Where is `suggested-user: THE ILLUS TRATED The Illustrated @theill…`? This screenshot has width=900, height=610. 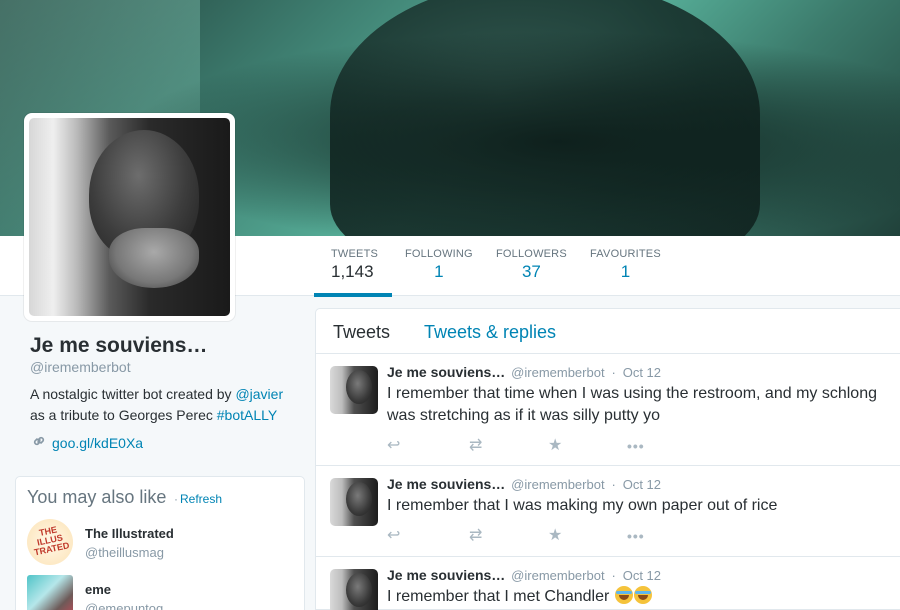
suggested-user: THE ILLUS TRATED The Illustrated @theill… is located at coordinates (162, 543).